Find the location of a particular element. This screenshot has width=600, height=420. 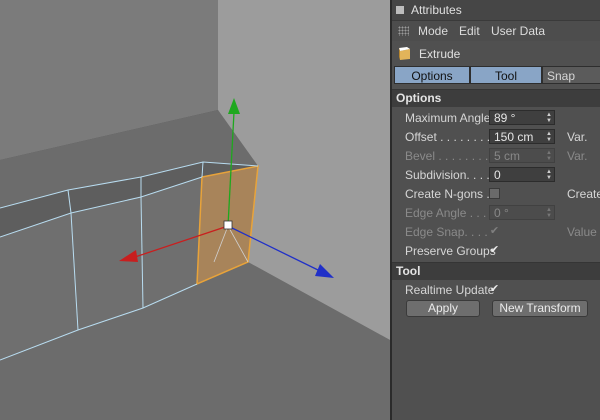

tab-snap-settings: Snap Settings is located at coordinates (571, 83).